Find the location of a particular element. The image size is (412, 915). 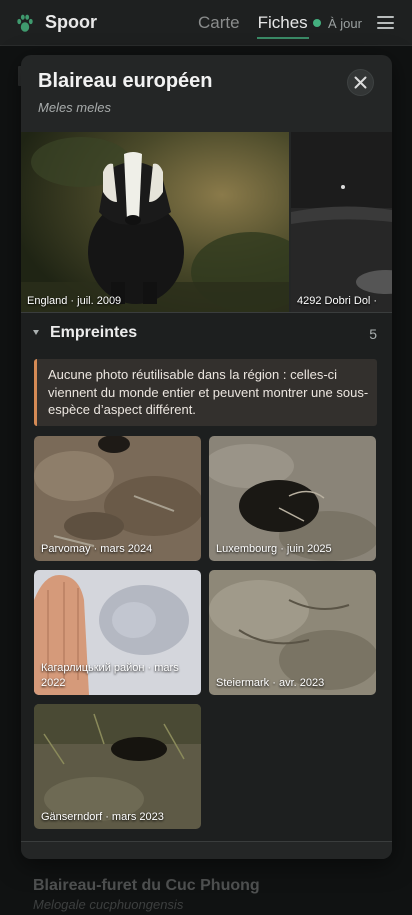

badger-photo is located at coordinates (155, 222).